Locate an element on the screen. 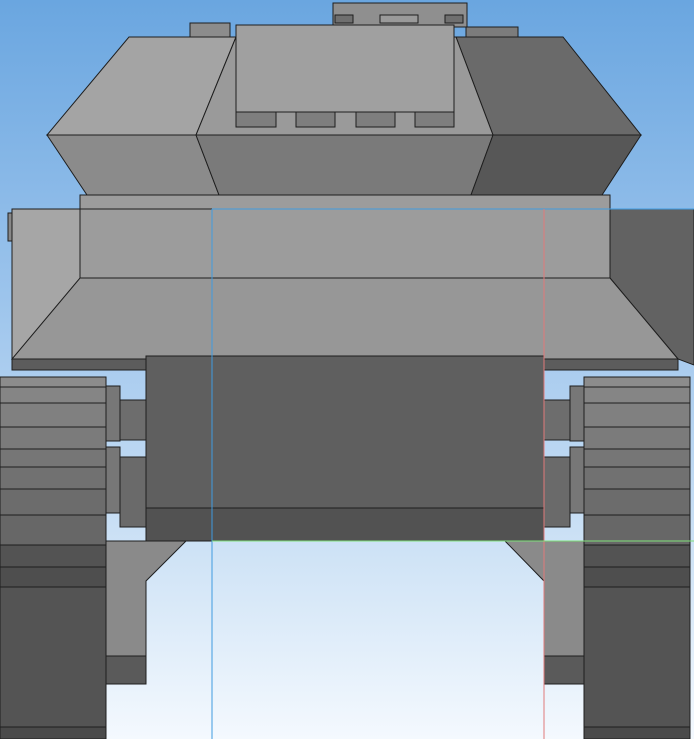 Image resolution: width=694 pixels, height=739 pixels. lower-hull-front is located at coordinates (345, 432).